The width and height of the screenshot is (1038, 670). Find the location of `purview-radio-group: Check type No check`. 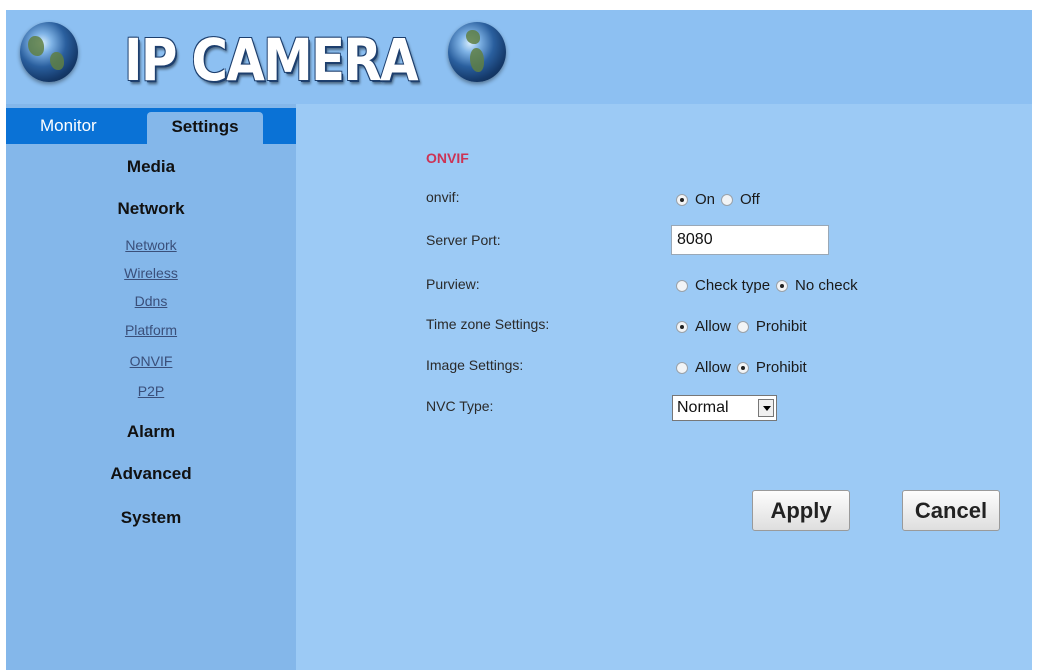

purview-radio-group: Check type No check is located at coordinates (770, 285).